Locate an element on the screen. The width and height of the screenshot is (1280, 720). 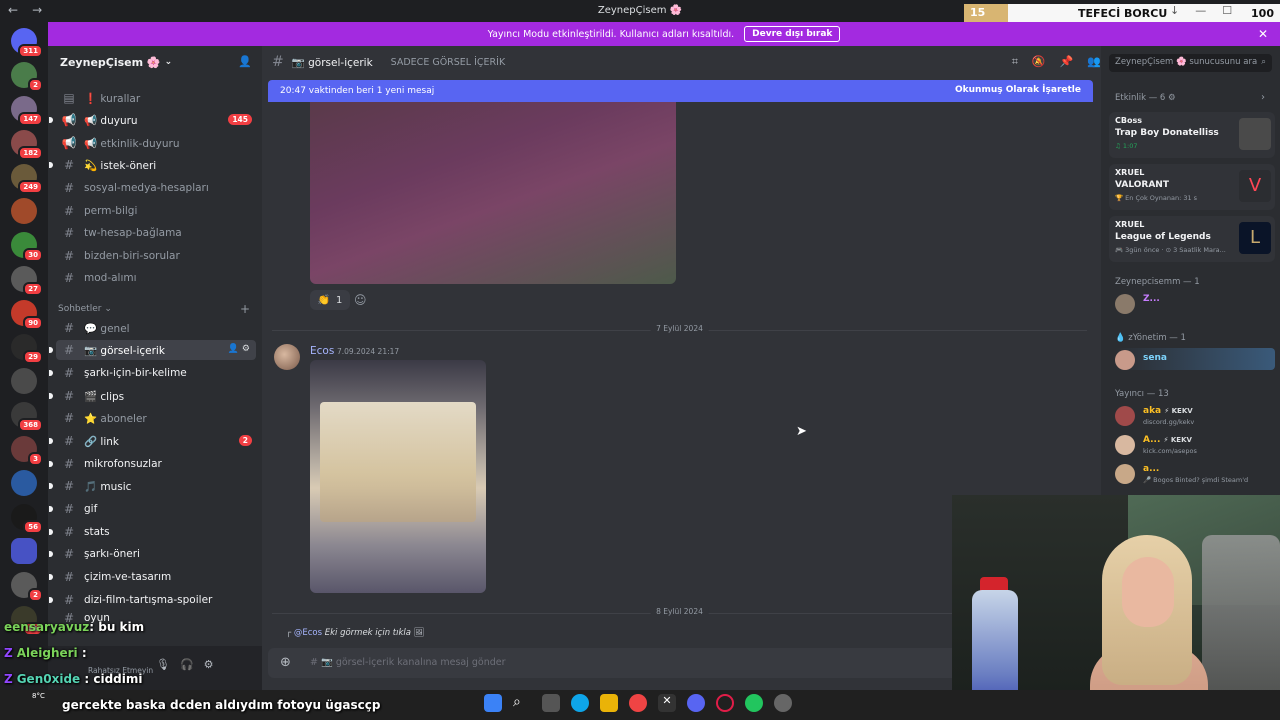
activity-card: XRUEL VALORANT 🏆 En Çok Oynanan: 31 s V is located at coordinates (1192, 187).